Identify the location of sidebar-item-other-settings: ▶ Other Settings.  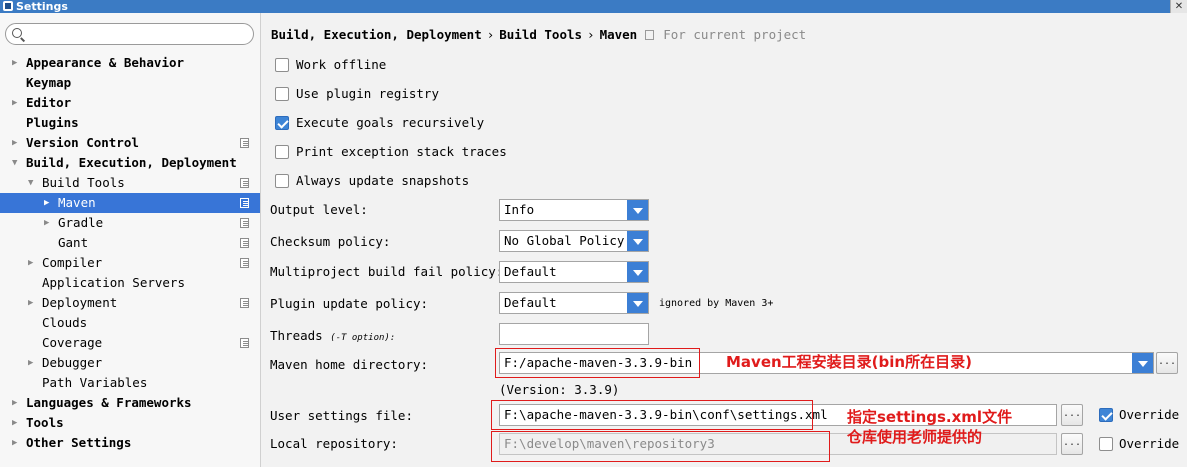
(130, 443).